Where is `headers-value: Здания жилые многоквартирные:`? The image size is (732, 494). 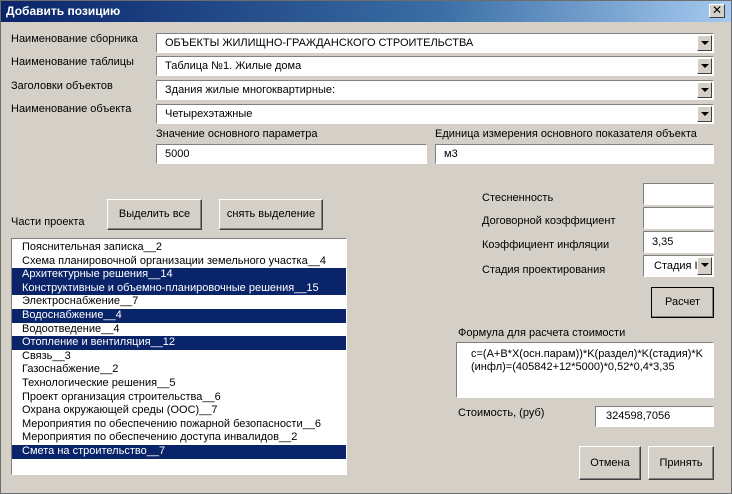 headers-value: Здания жилые многоквартирные: is located at coordinates (250, 90).